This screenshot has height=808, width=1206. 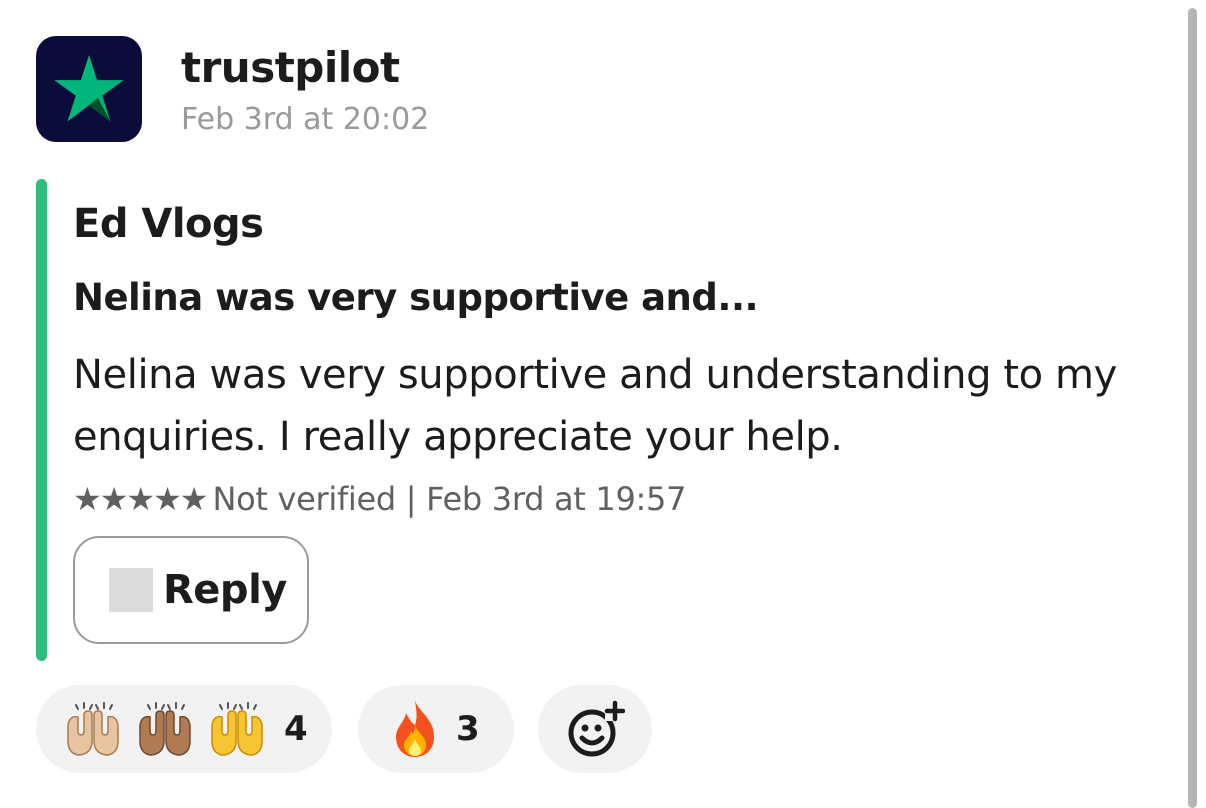 I want to click on review-meta: ★★★★★ Not verified | Feb 3rd at 19:57, so click(x=379, y=499).